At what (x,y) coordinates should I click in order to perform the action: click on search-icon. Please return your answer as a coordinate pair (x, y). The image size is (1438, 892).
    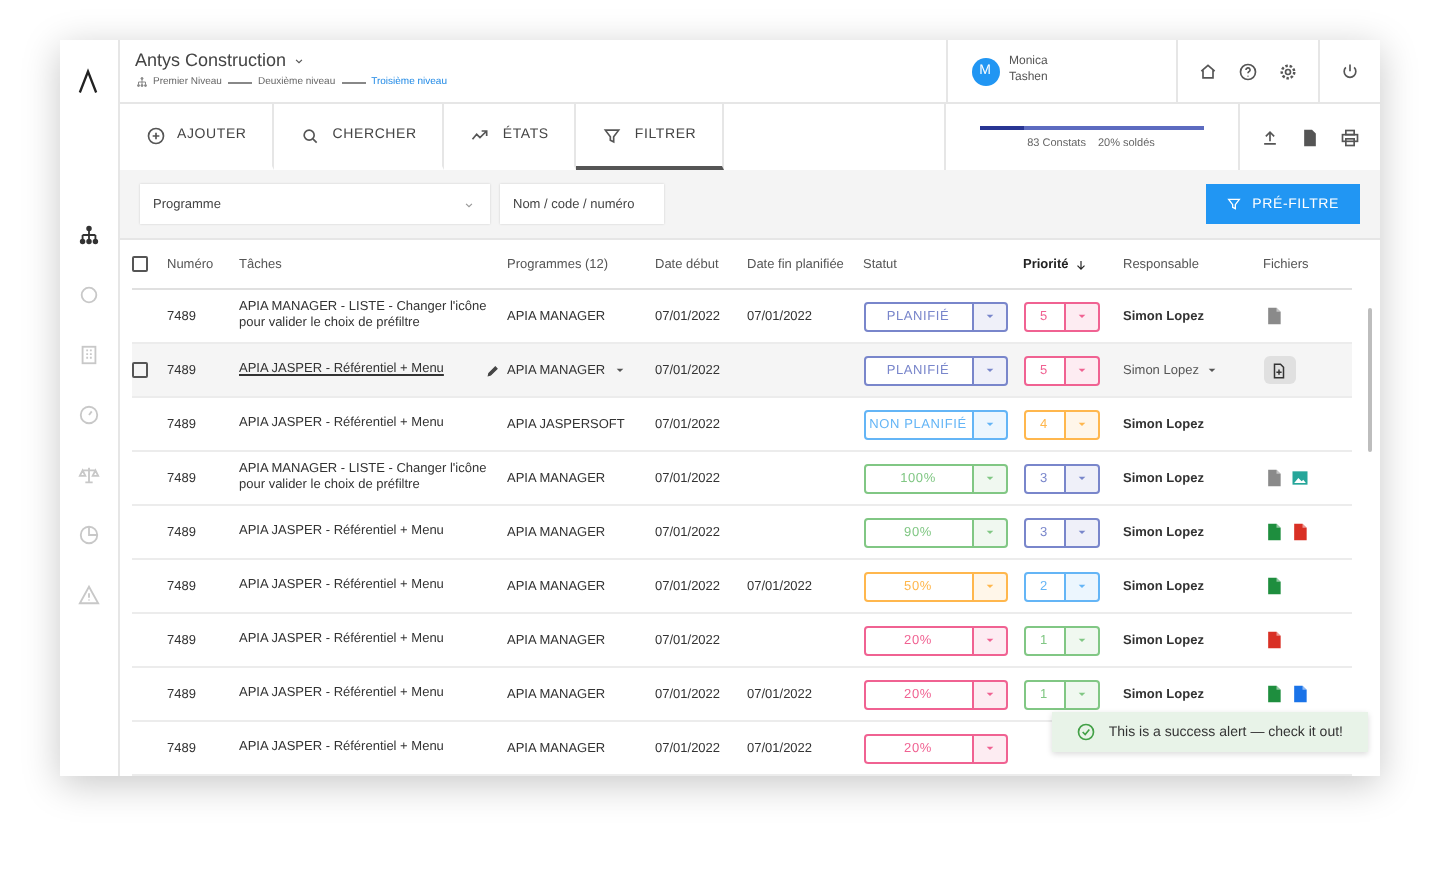
    Looking at the image, I should click on (310, 135).